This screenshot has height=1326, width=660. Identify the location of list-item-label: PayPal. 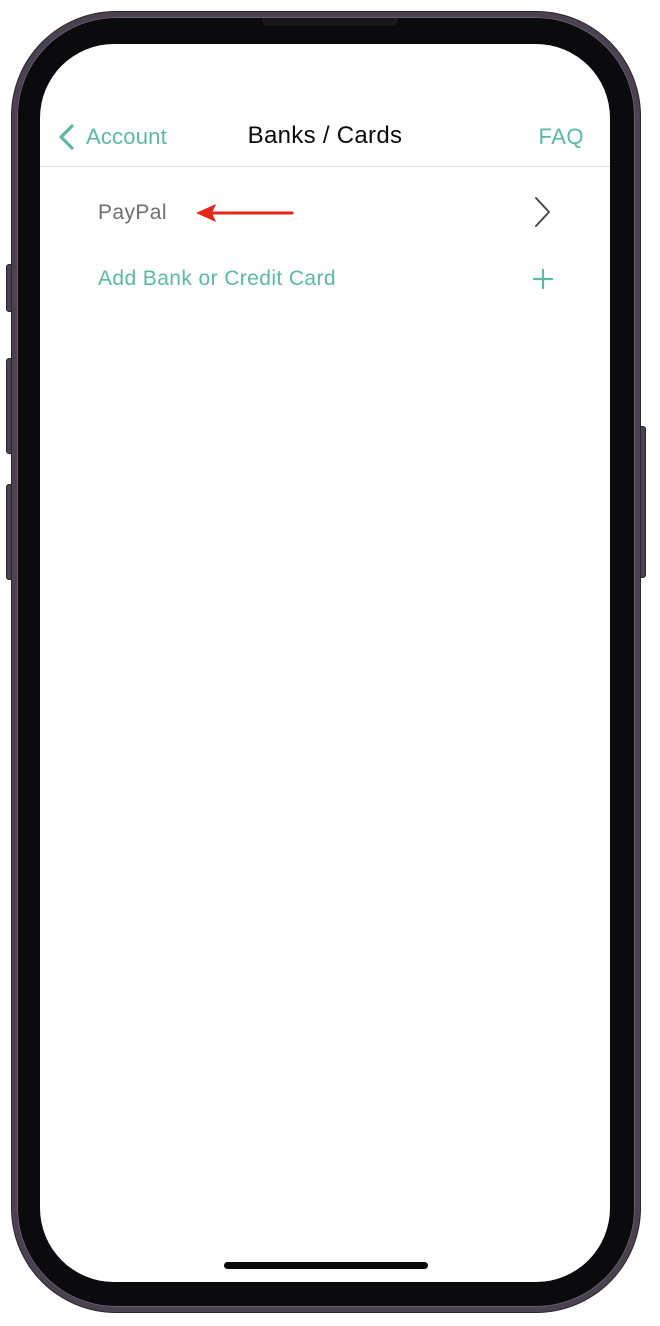
(132, 212).